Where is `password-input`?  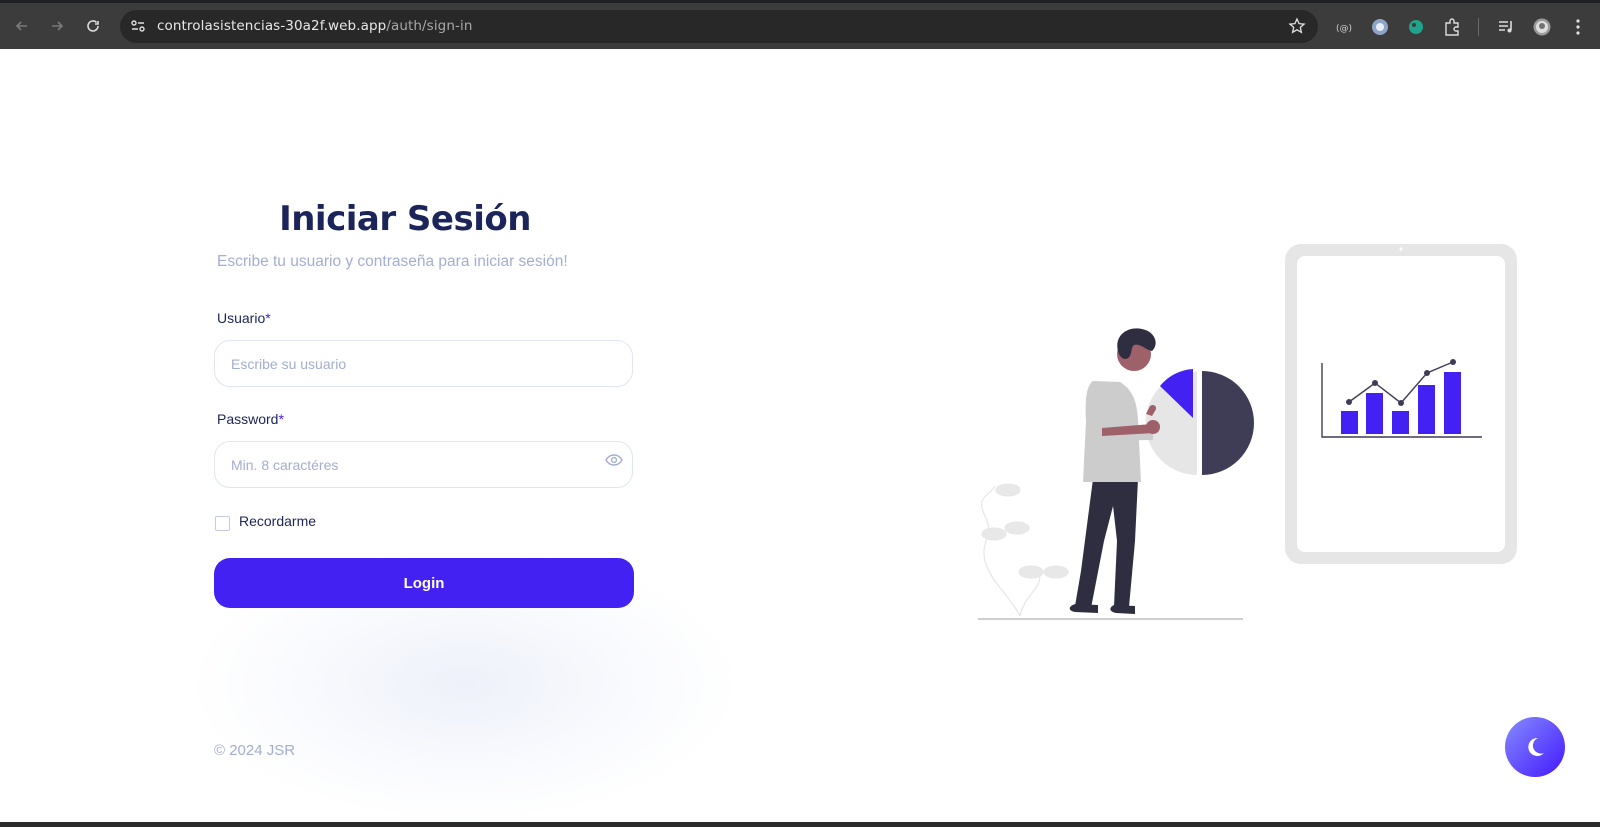
password-input is located at coordinates (423, 464).